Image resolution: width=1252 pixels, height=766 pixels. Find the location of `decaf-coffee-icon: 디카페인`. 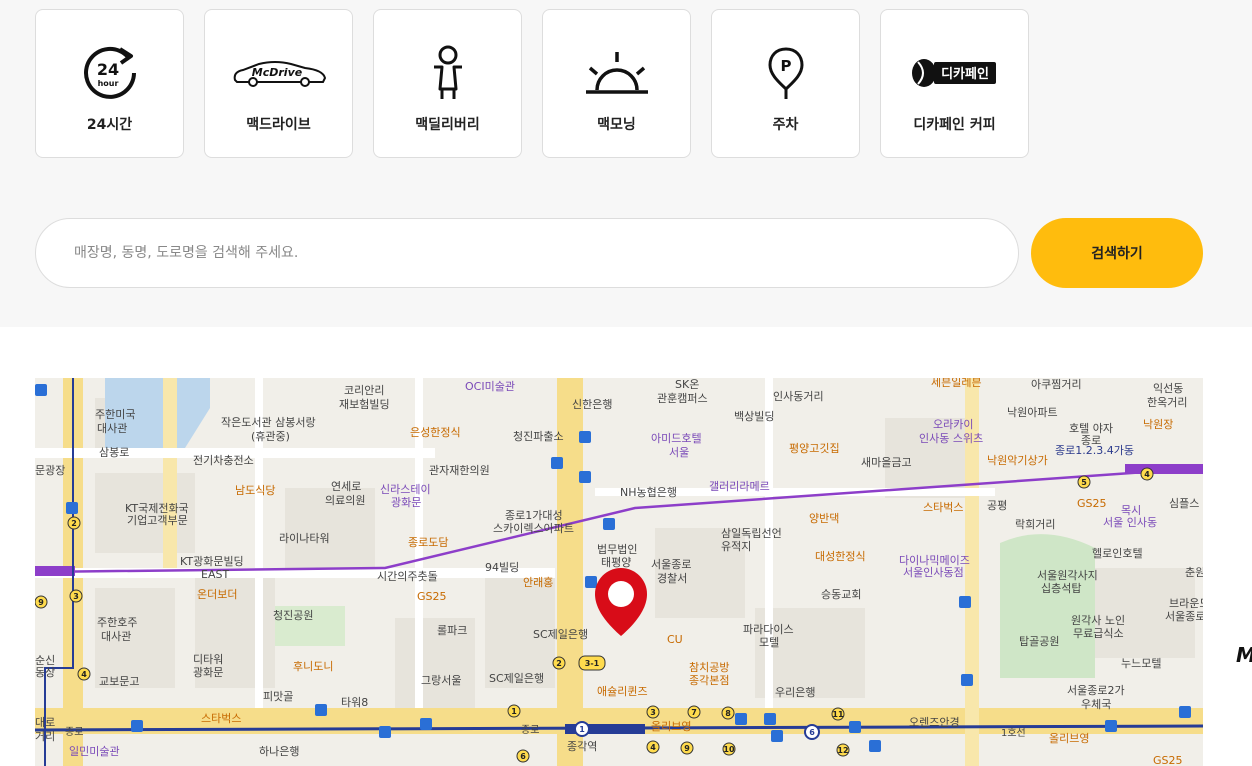

decaf-coffee-icon: 디카페인 is located at coordinates (954, 73).